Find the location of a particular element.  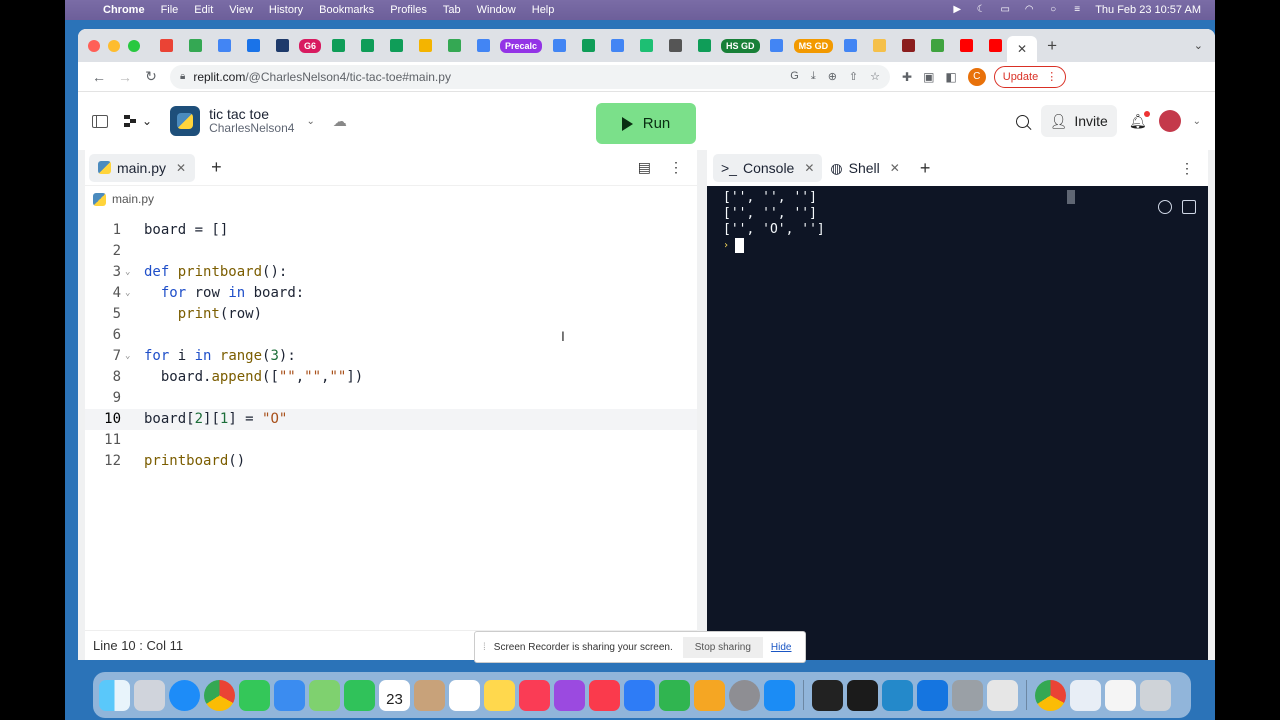

code-line: 9 is located at coordinates (391, 398).